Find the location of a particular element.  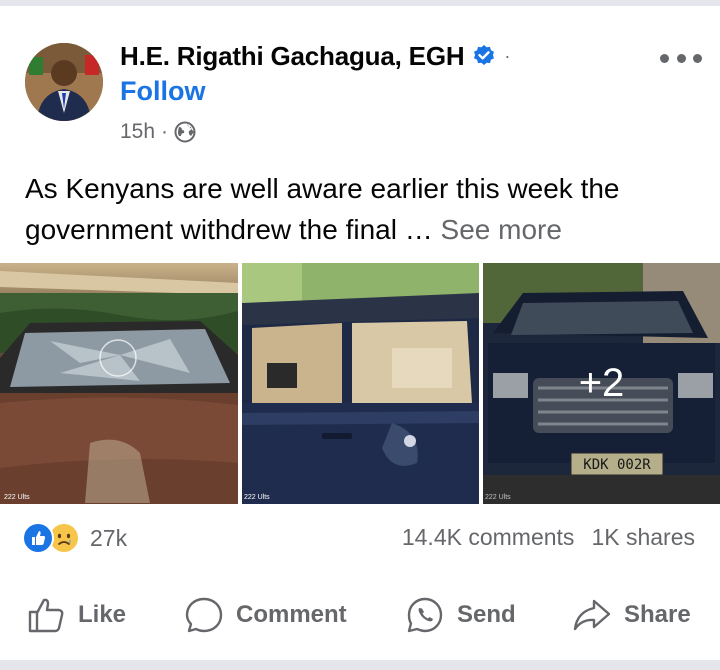

more-options-icon is located at coordinates (681, 58).